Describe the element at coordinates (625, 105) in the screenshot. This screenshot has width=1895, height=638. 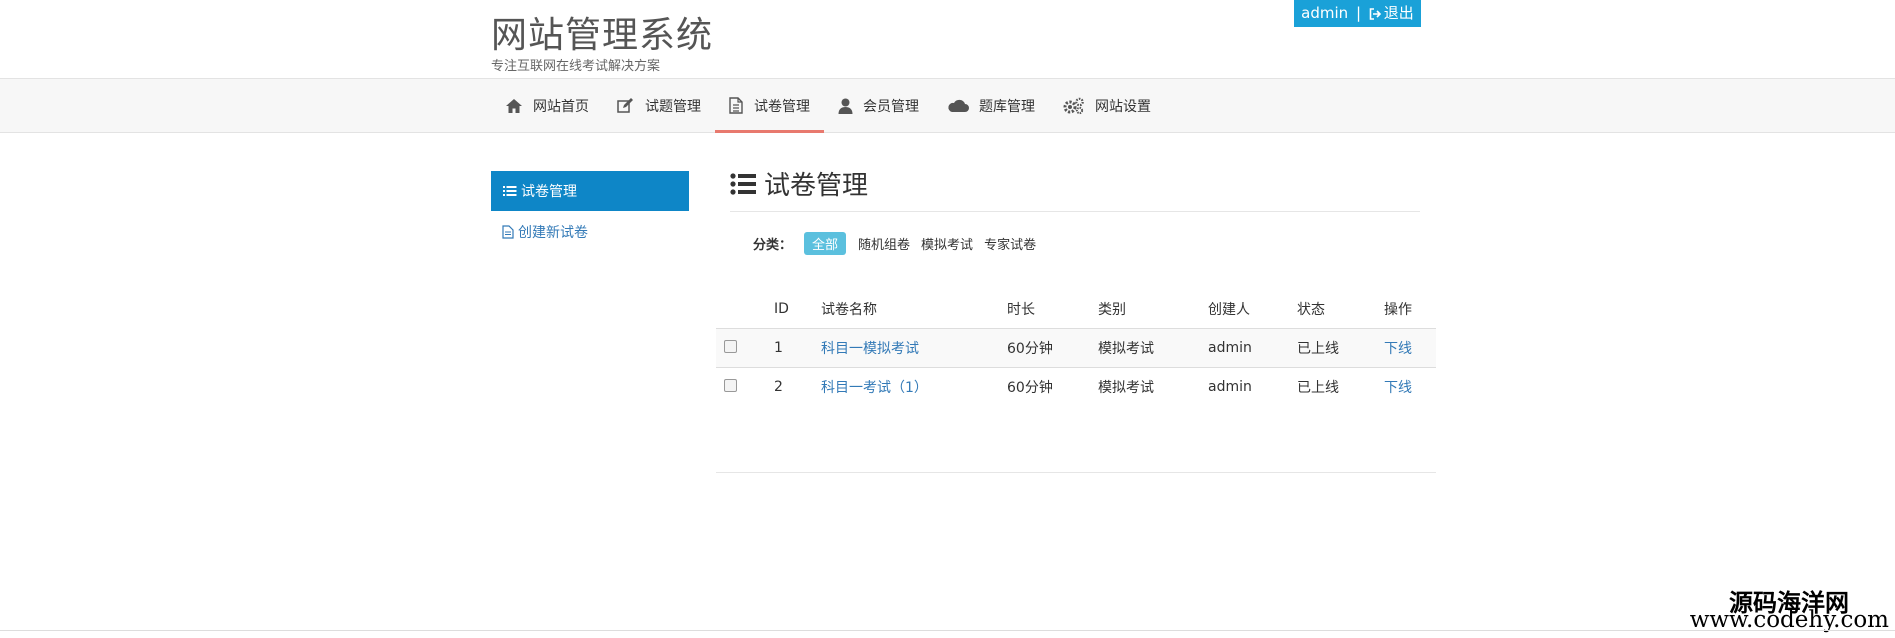
I see `edit-icon` at that location.